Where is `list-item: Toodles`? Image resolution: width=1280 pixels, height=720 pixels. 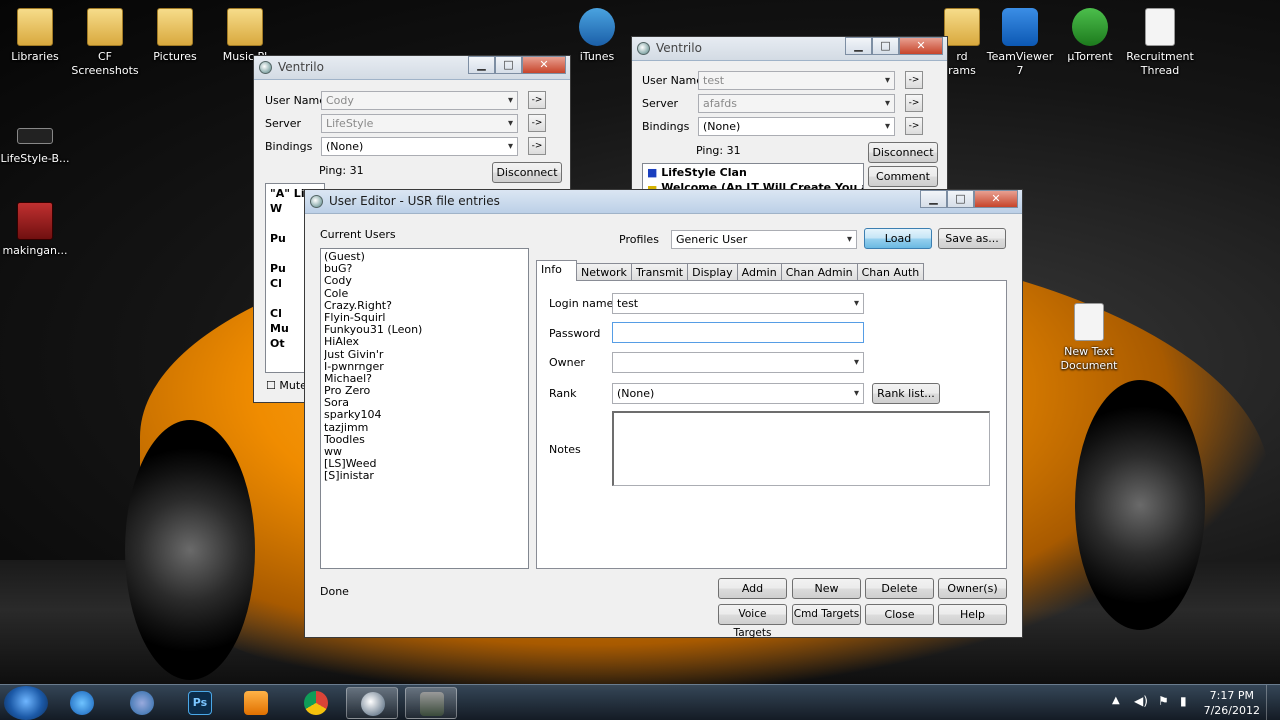 list-item: Toodles is located at coordinates (424, 440).